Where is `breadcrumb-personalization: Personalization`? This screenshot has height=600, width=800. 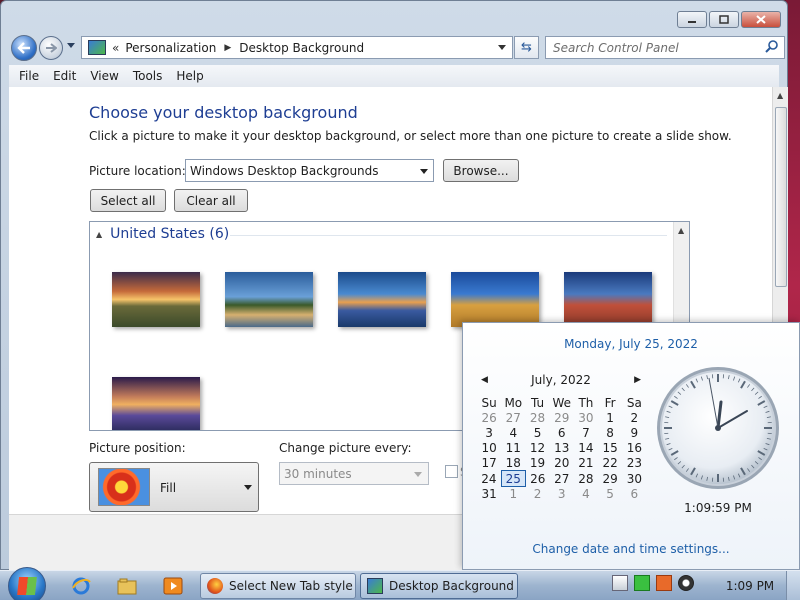
breadcrumb-personalization: Personalization is located at coordinates (170, 48).